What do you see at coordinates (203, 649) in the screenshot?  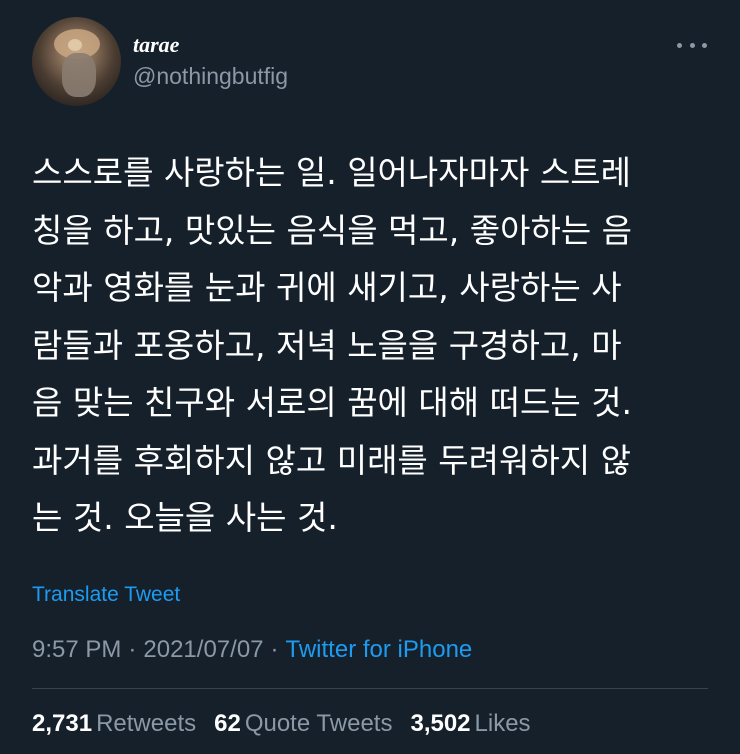 I see `tweet-date: 2021/07/07` at bounding box center [203, 649].